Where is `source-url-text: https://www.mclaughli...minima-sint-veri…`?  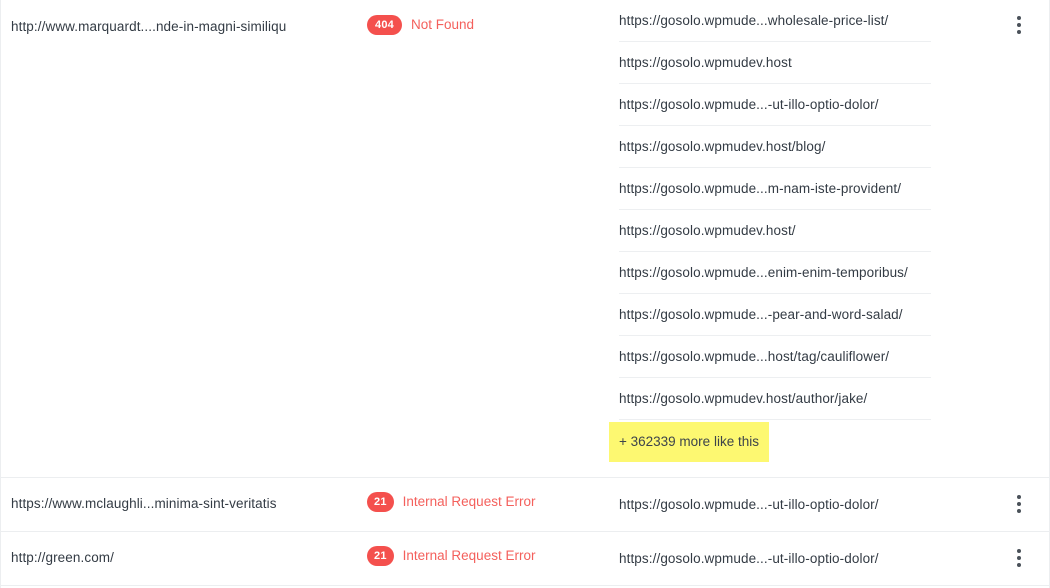 source-url-text: https://www.mclaughli...minima-sint-veri… is located at coordinates (181, 504).